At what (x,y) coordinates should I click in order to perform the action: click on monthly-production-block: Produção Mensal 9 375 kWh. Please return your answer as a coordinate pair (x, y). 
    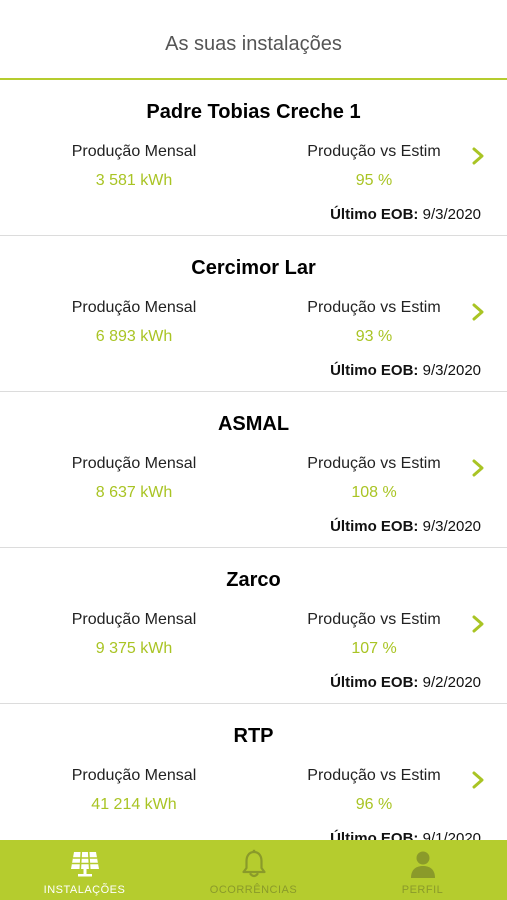
    Looking at the image, I should click on (134, 634).